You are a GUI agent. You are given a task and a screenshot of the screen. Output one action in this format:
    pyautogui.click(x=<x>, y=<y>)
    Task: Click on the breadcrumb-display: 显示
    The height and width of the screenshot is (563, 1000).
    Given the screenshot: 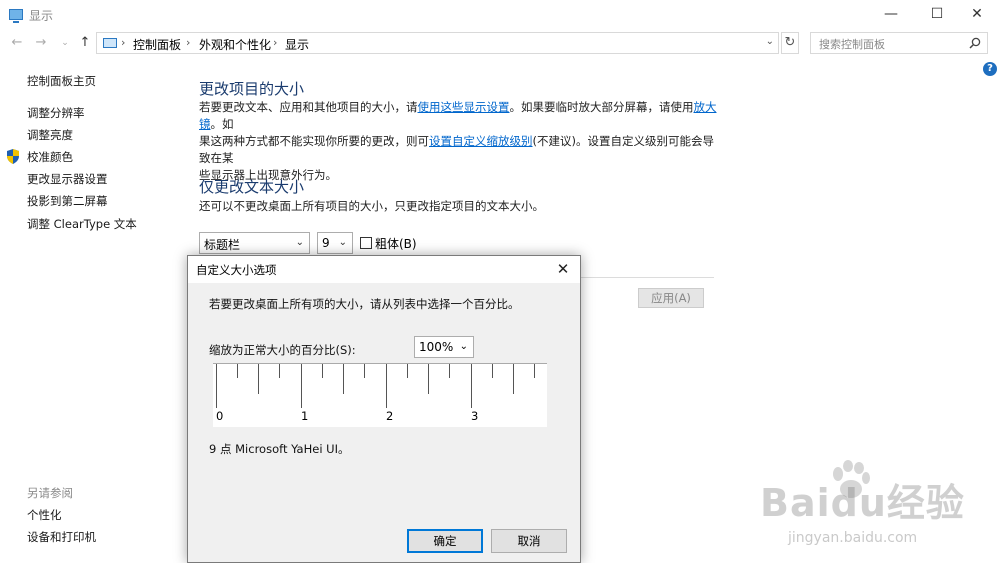 What is the action you would take?
    pyautogui.click(x=297, y=44)
    